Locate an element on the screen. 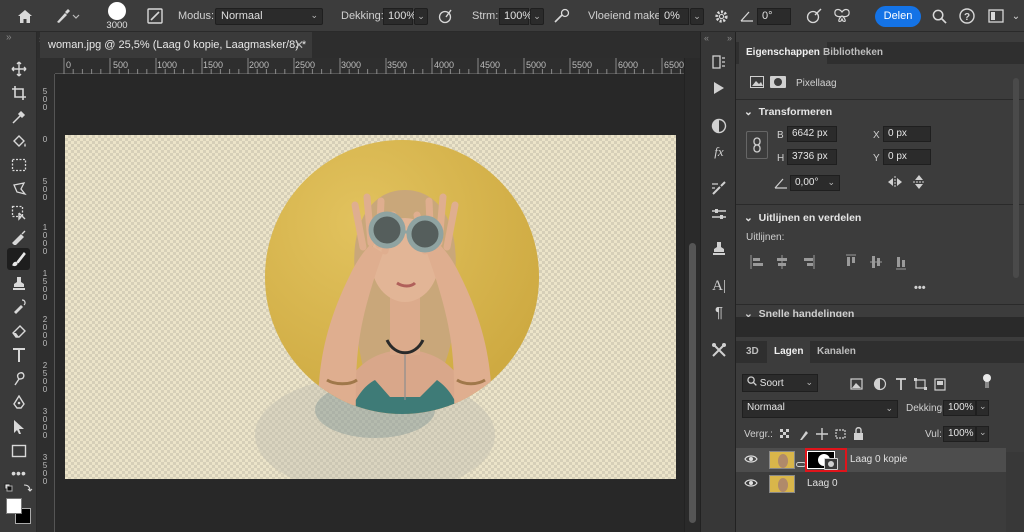 The height and width of the screenshot is (532, 1024). healing-brush-tool-icon is located at coordinates (18, 237).